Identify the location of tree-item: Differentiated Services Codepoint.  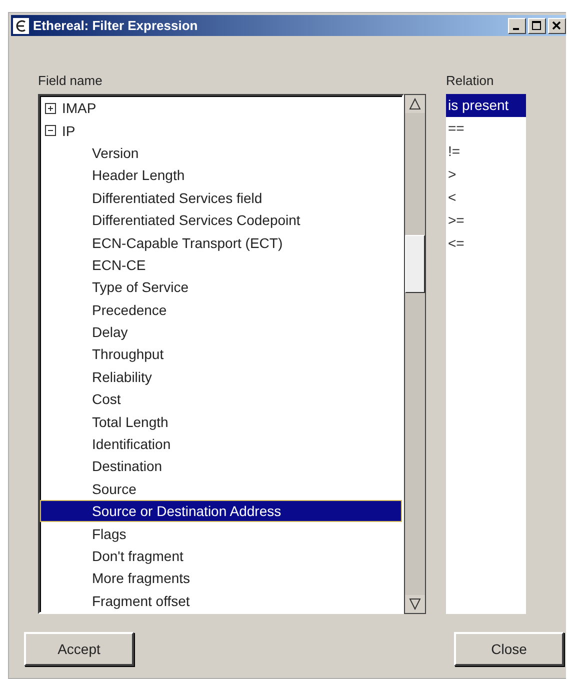
(221, 220).